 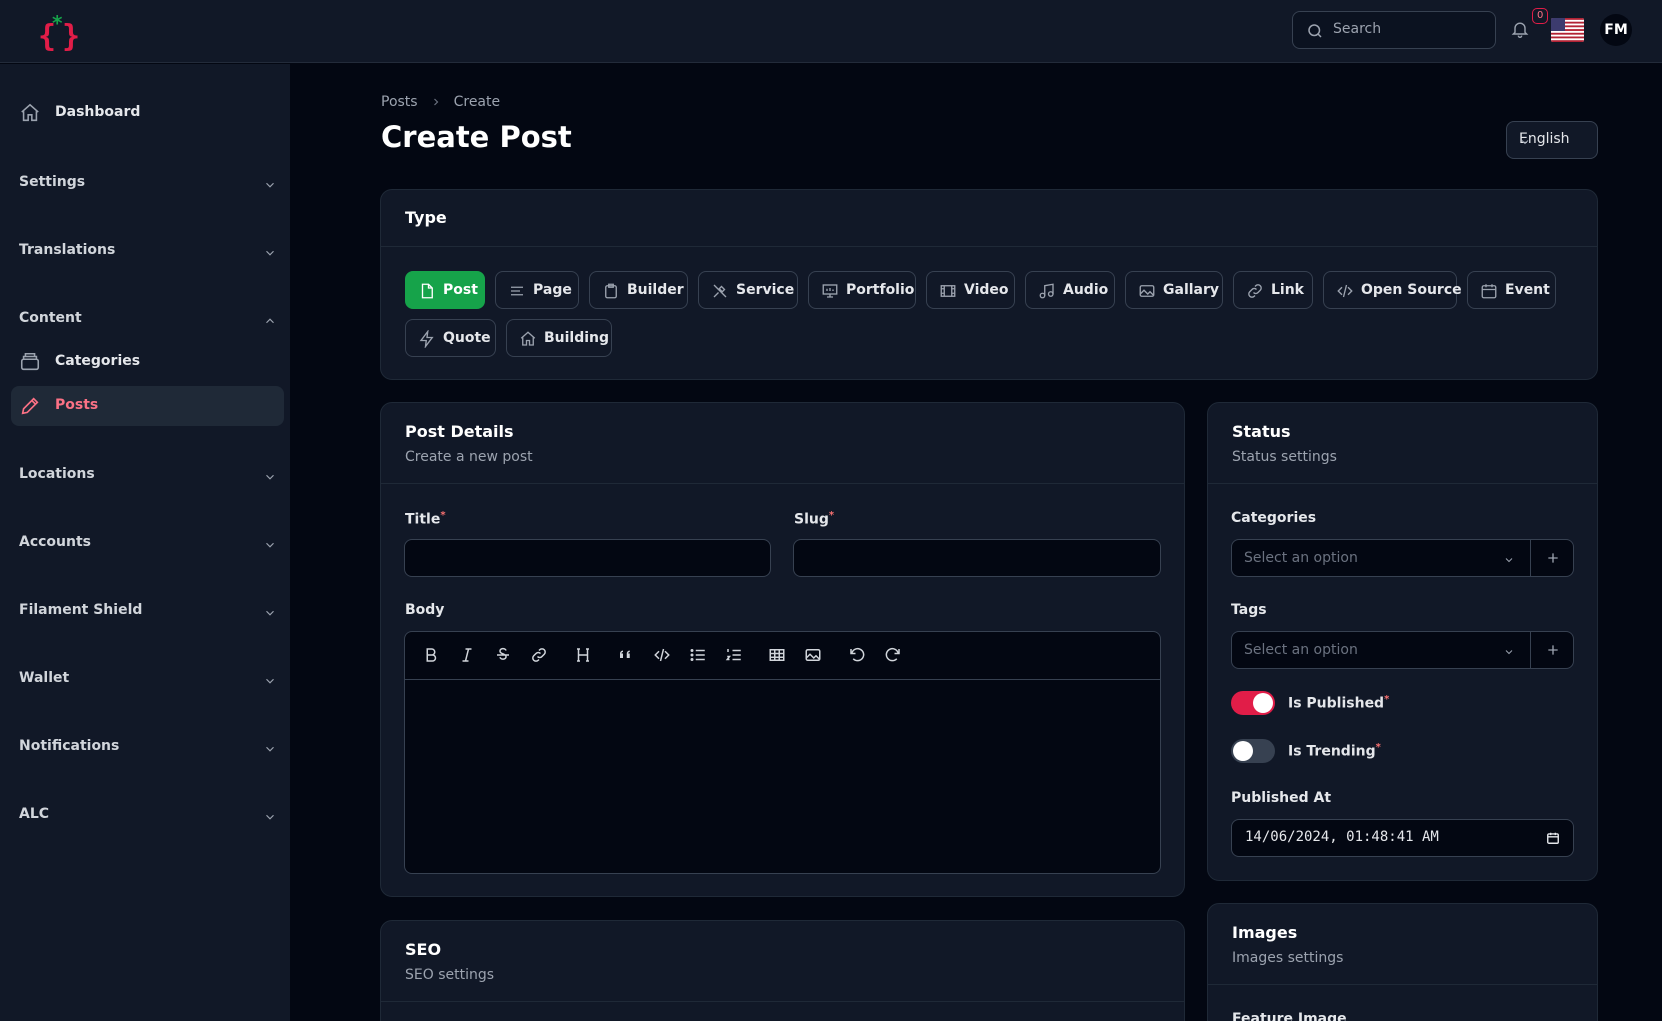 I want to click on published-at-value: 14/06/2024, 01:48:41 AM, so click(x=1342, y=837).